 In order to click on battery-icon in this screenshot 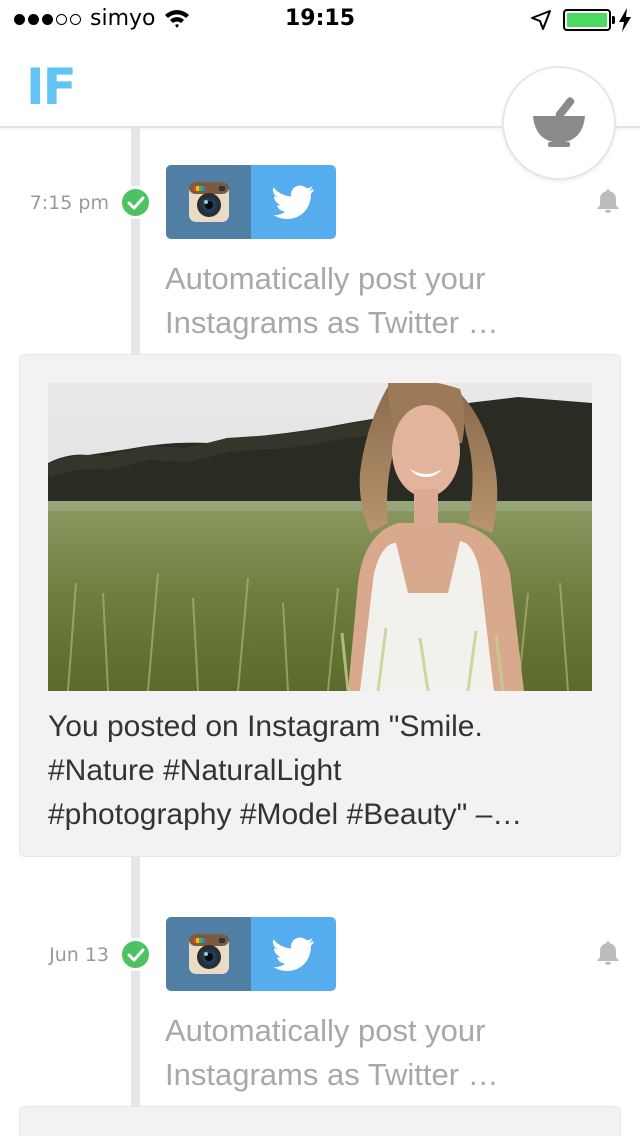, I will do `click(587, 20)`.